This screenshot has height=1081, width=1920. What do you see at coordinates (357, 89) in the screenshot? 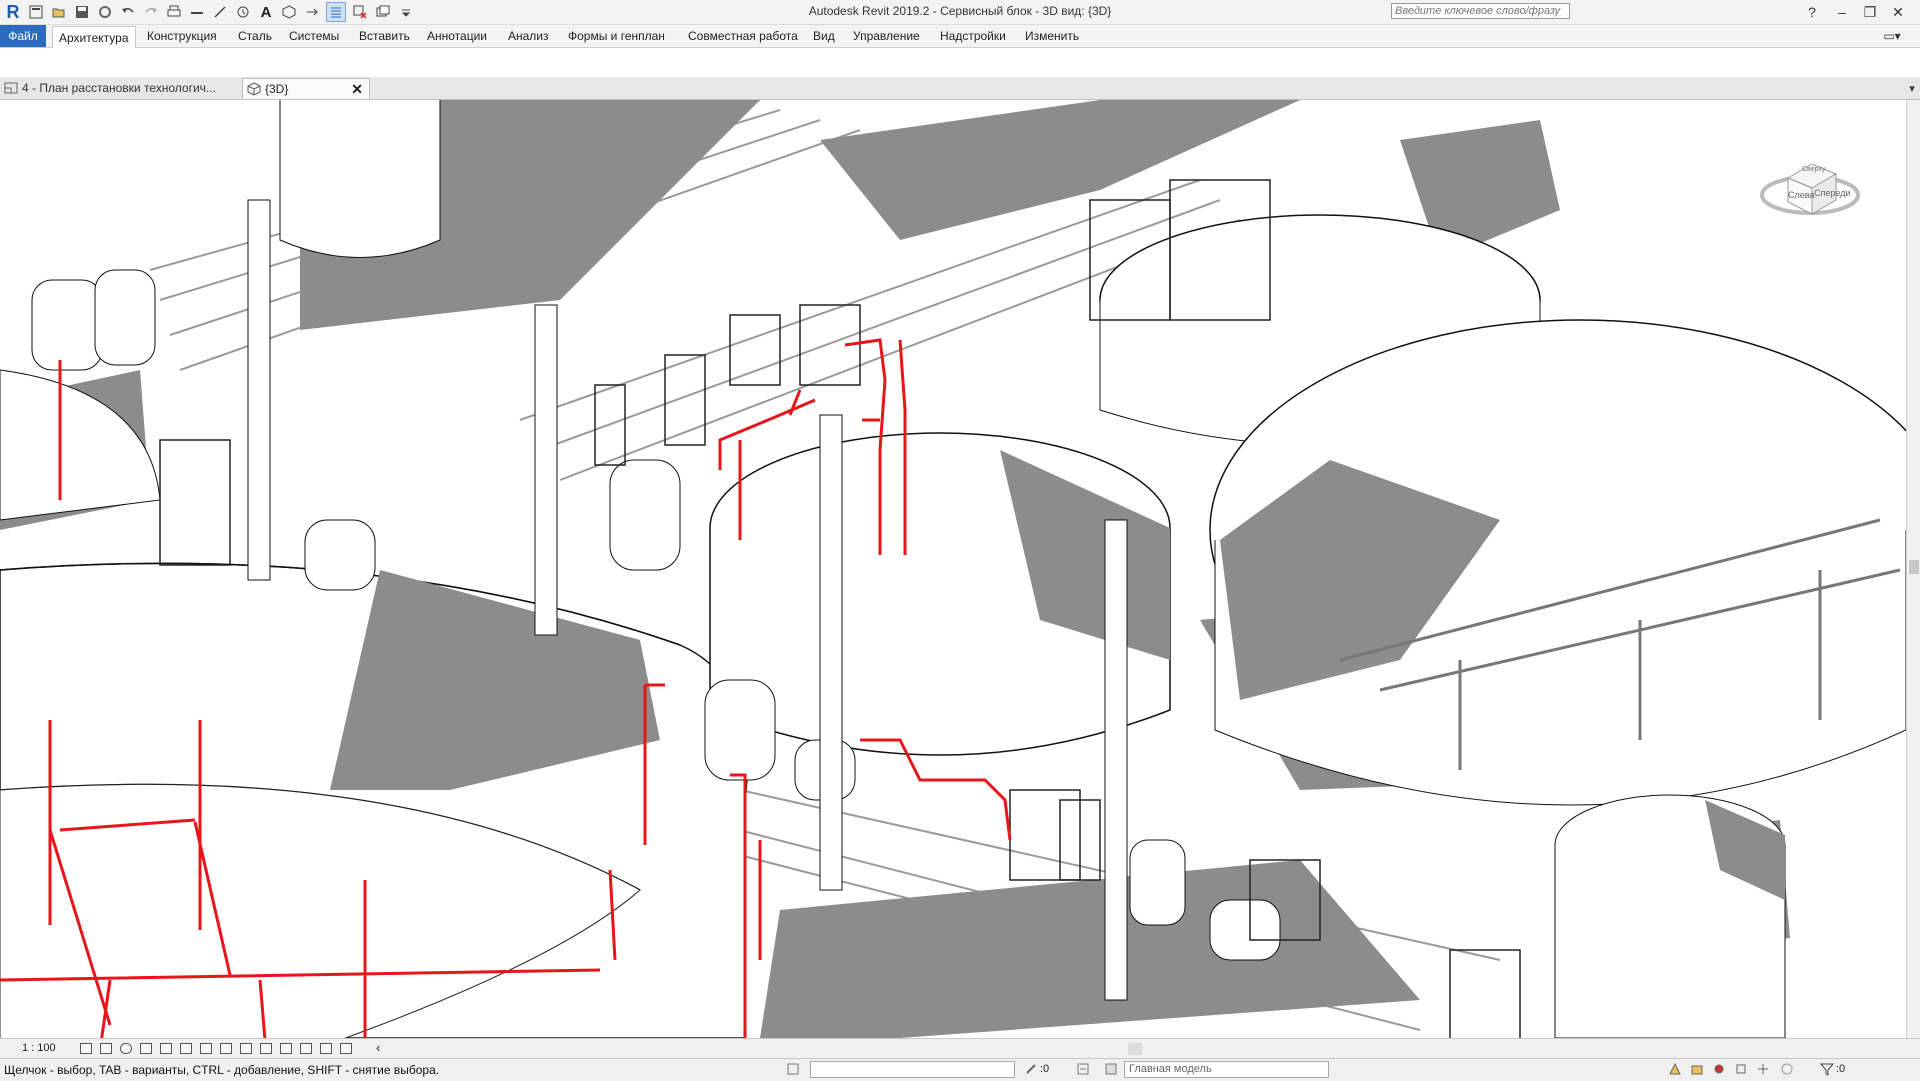
I see `close-tab-icon: ✕` at bounding box center [357, 89].